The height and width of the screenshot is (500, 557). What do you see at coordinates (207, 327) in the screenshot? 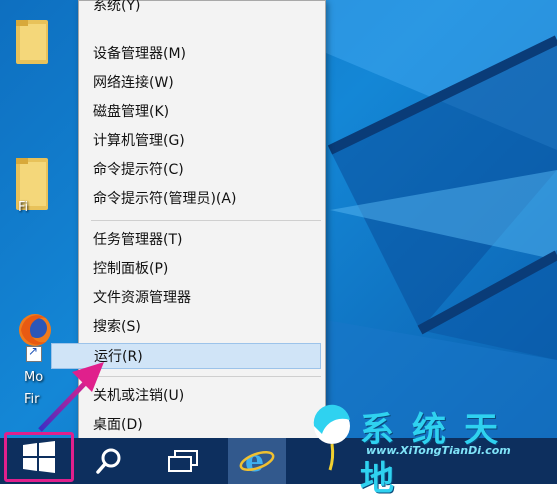
I see `menu-item-search: 搜索(S)` at bounding box center [207, 327].